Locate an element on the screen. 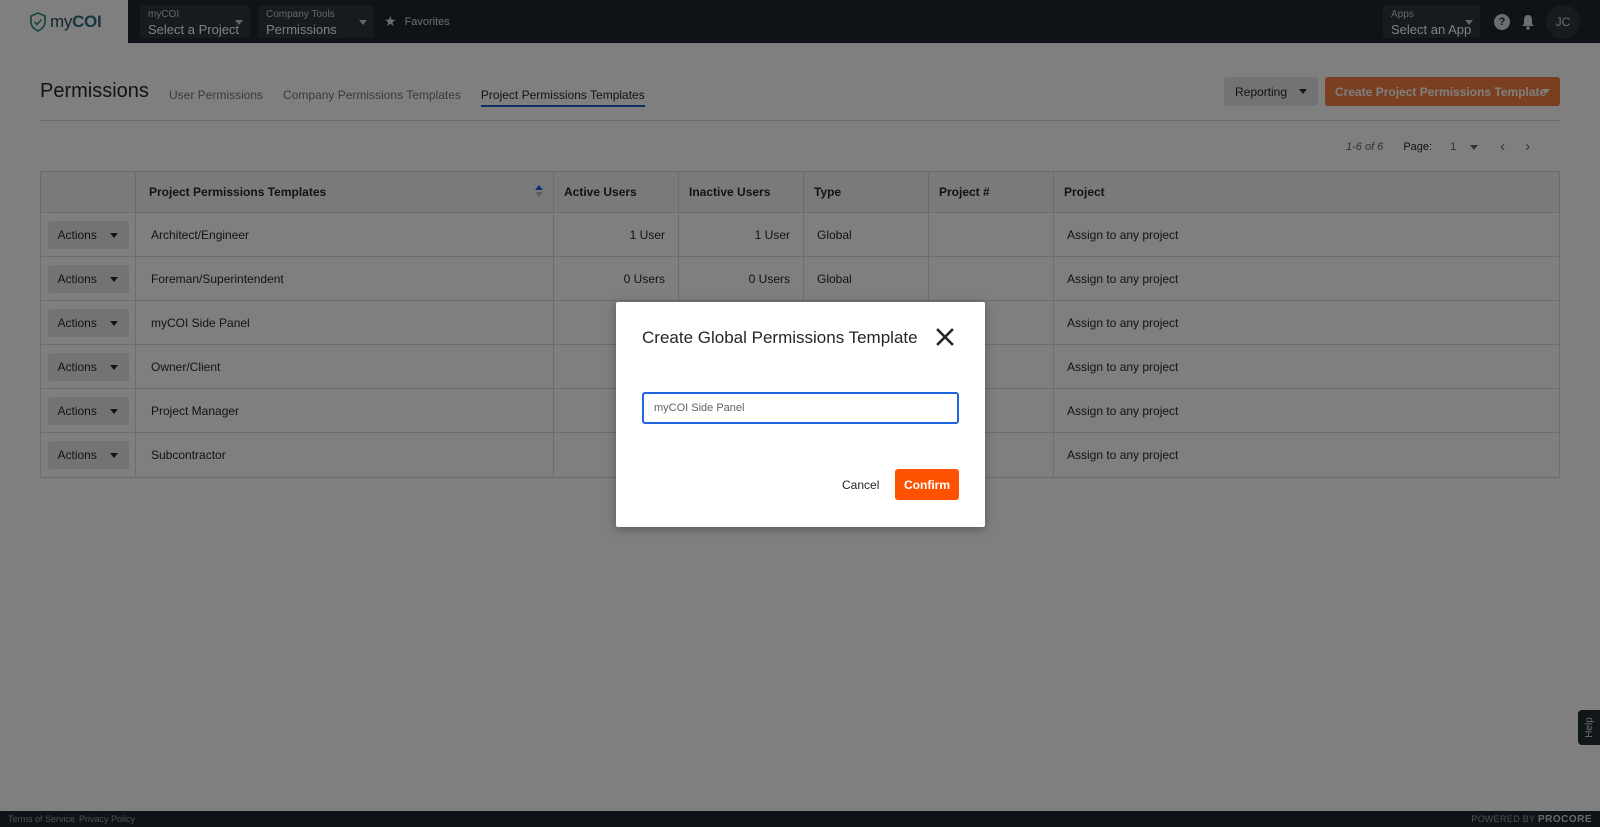 The image size is (1600, 827). confirm-button: Confirm is located at coordinates (927, 484).